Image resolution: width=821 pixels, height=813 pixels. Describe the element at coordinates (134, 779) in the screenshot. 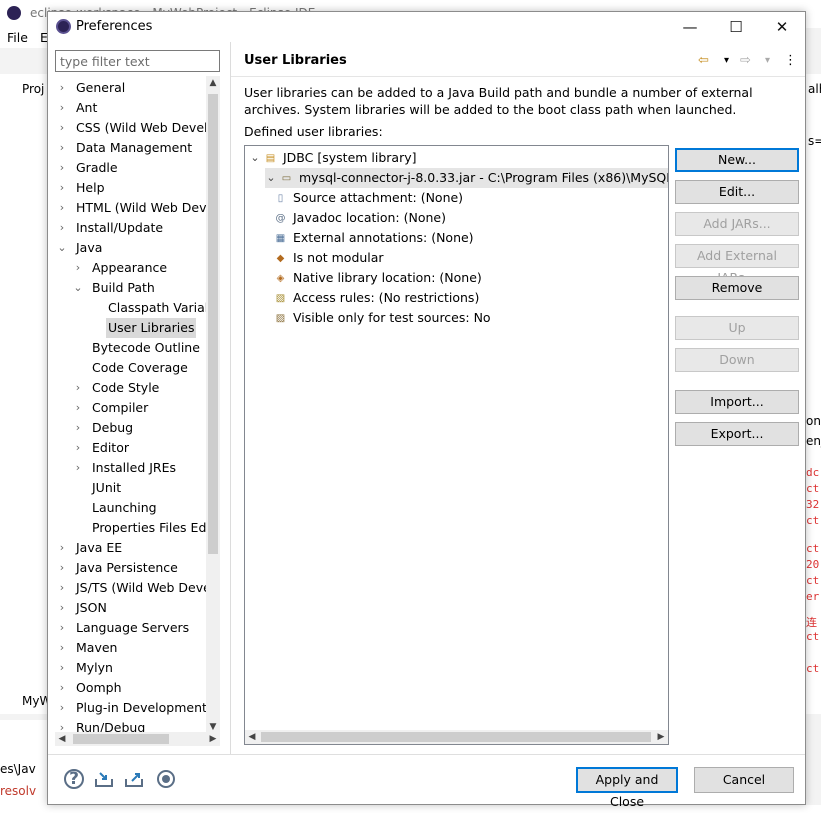

I see `export-preferences-icon` at that location.